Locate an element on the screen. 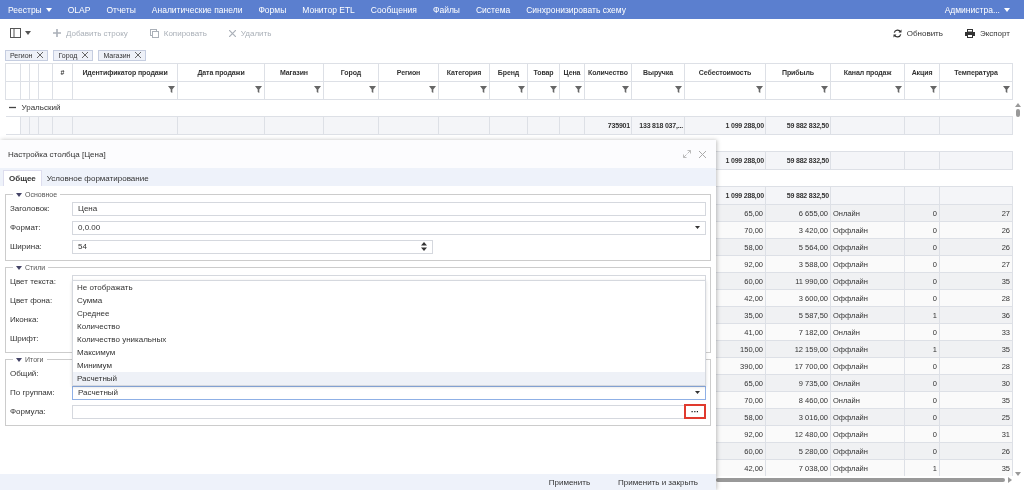 The height and width of the screenshot is (490, 1024). dropdown-option: Количество уникальных is located at coordinates (389, 339).